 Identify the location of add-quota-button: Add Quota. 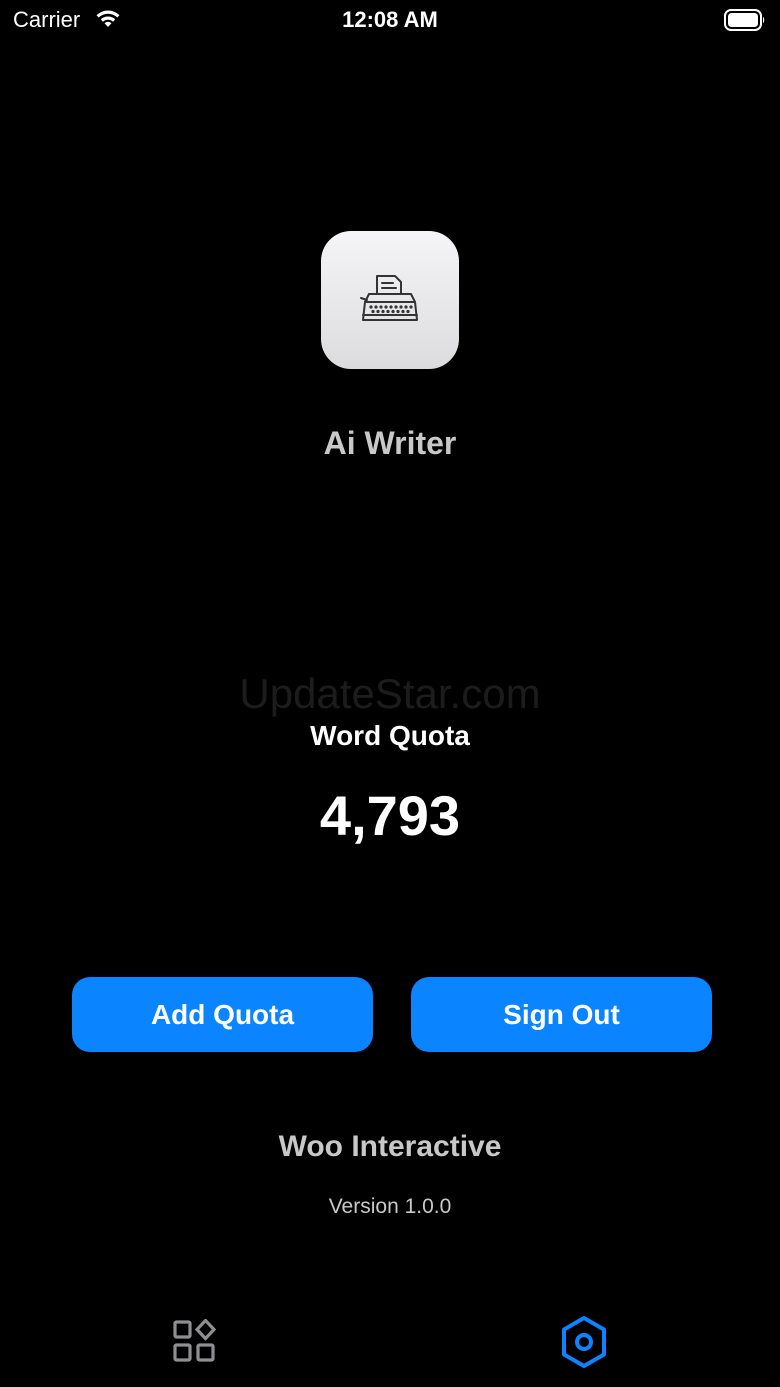
(222, 1014).